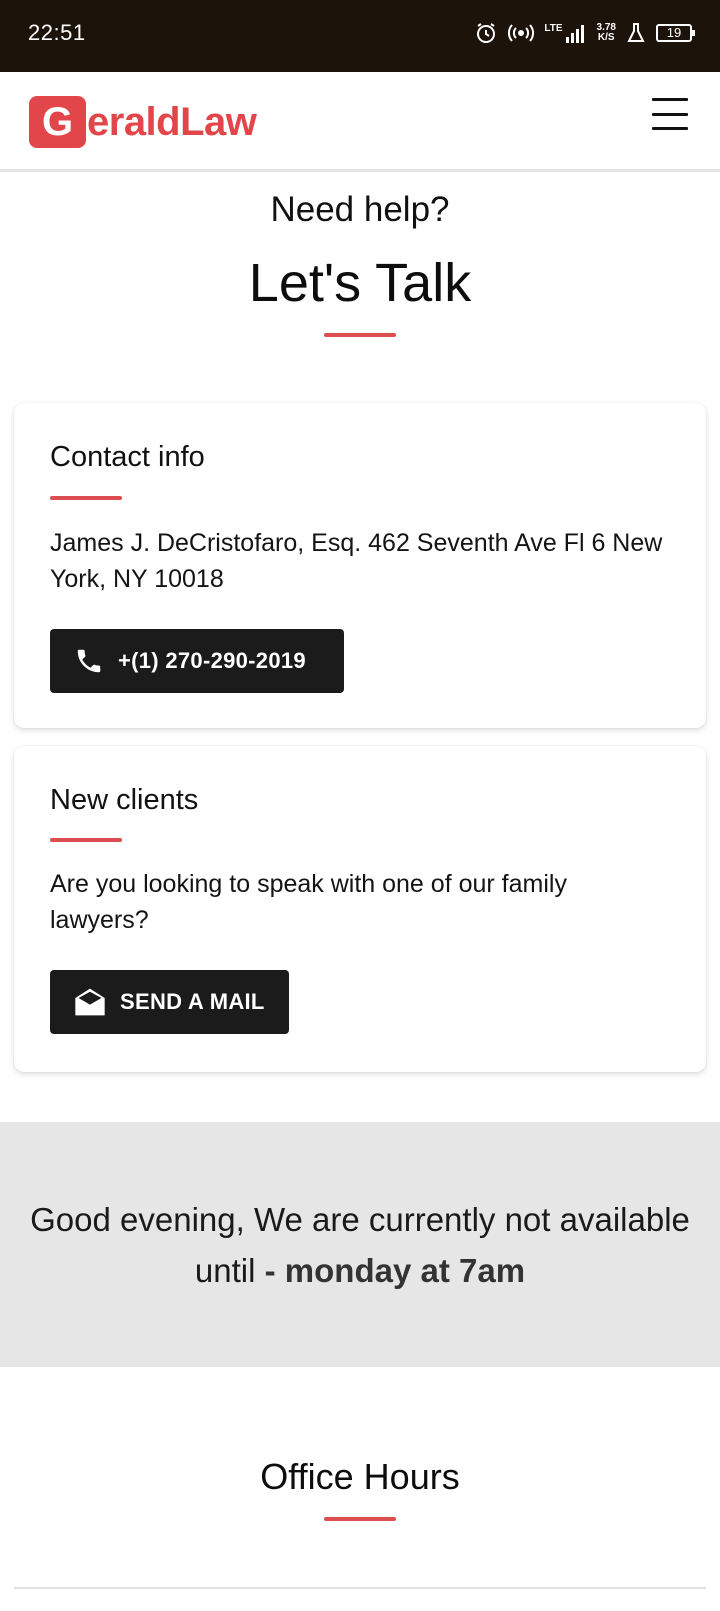 The image size is (720, 1611). I want to click on net-speed: 3.78 K/S, so click(606, 33).